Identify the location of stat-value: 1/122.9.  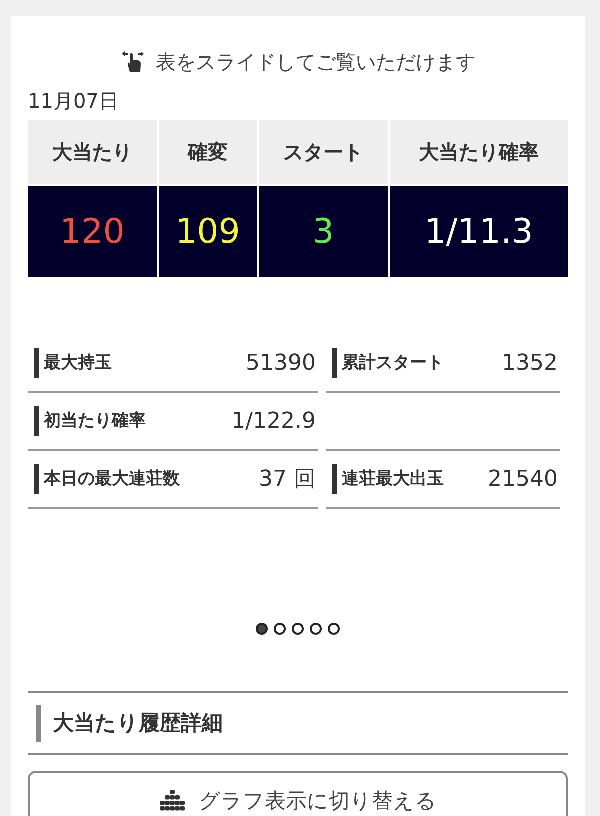
(274, 421).